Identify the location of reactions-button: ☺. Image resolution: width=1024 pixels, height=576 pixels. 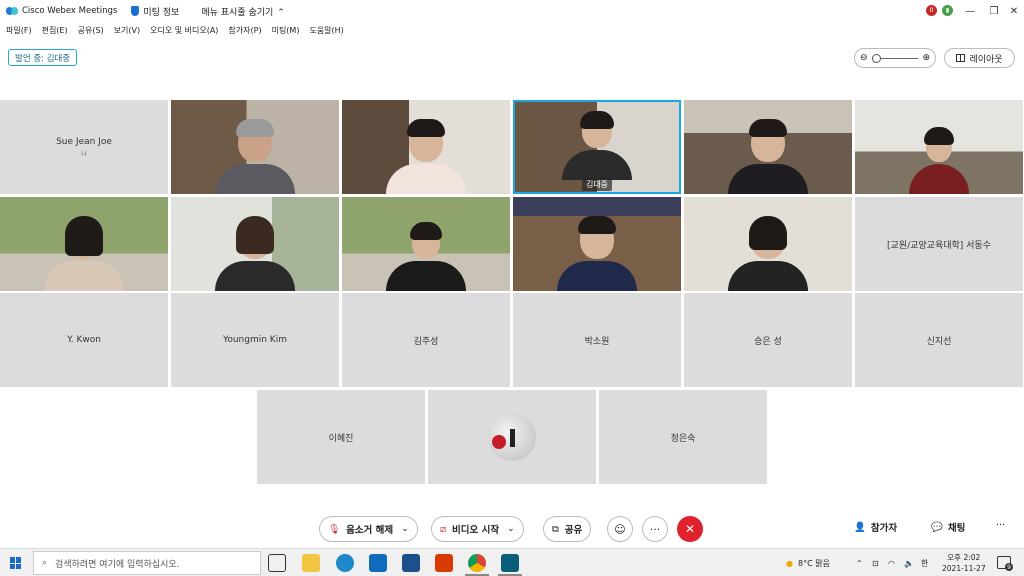
(620, 529).